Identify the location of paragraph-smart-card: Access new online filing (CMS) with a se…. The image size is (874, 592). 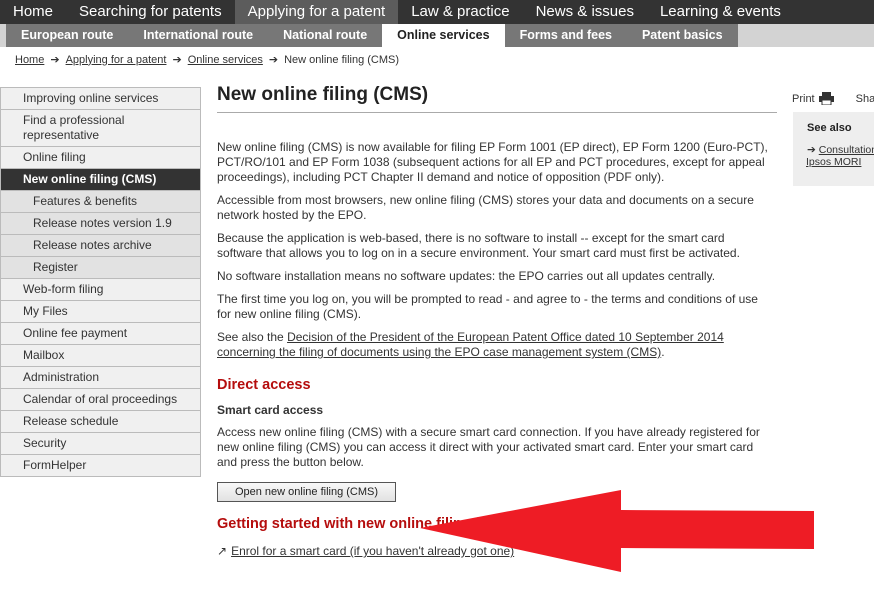
(488, 447).